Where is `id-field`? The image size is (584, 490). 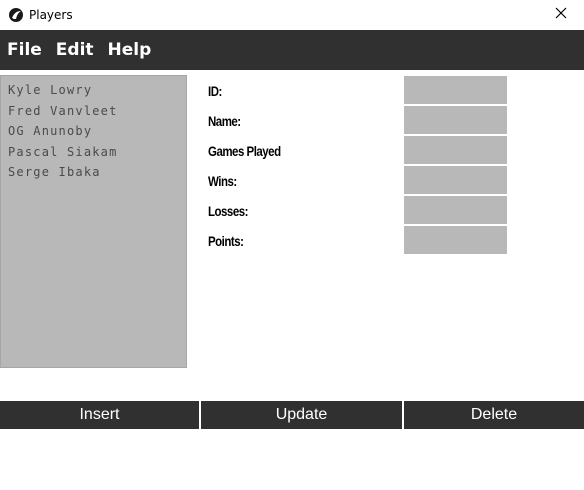
id-field is located at coordinates (455, 90).